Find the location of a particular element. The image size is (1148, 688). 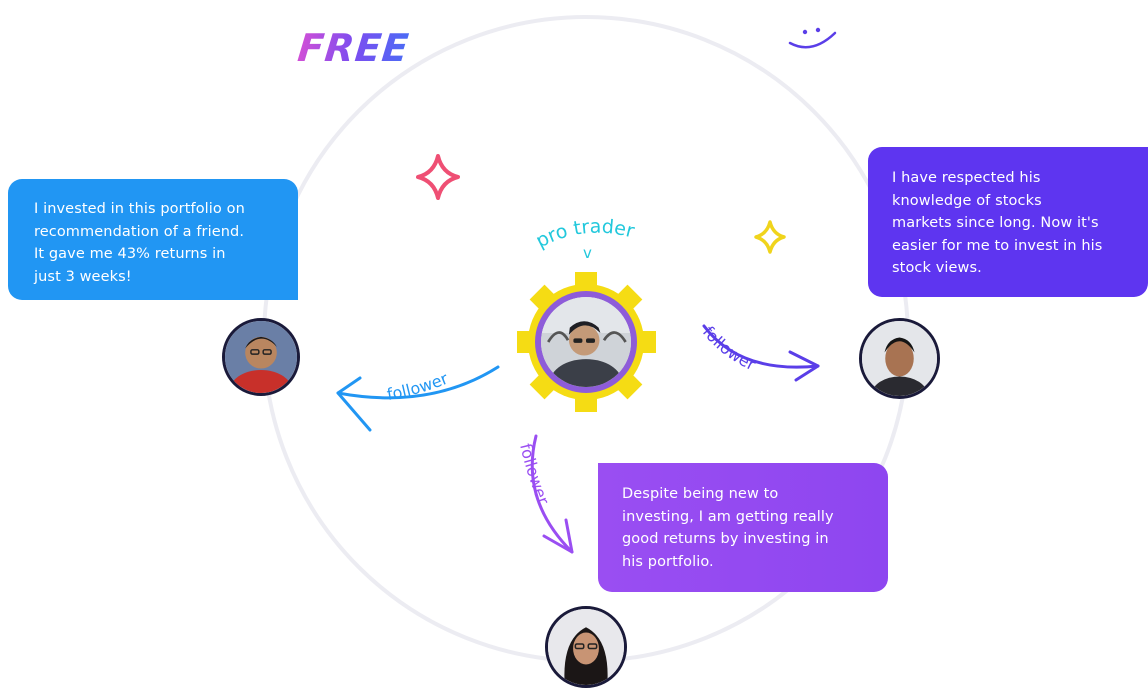

follower-avatar-left is located at coordinates (261, 357).